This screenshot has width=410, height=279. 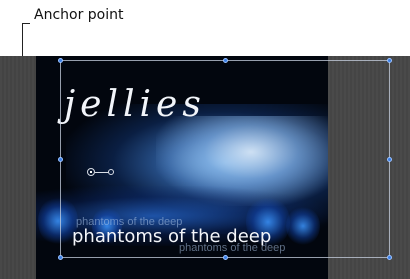 What do you see at coordinates (389, 60) in the screenshot?
I see `resize-handle-top-right` at bounding box center [389, 60].